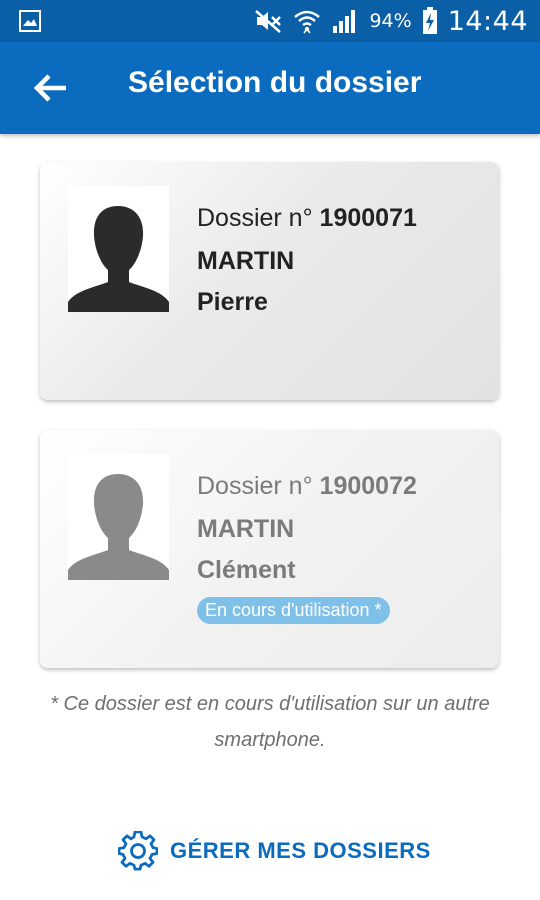  I want to click on battery-percent: 94%, so click(390, 21).